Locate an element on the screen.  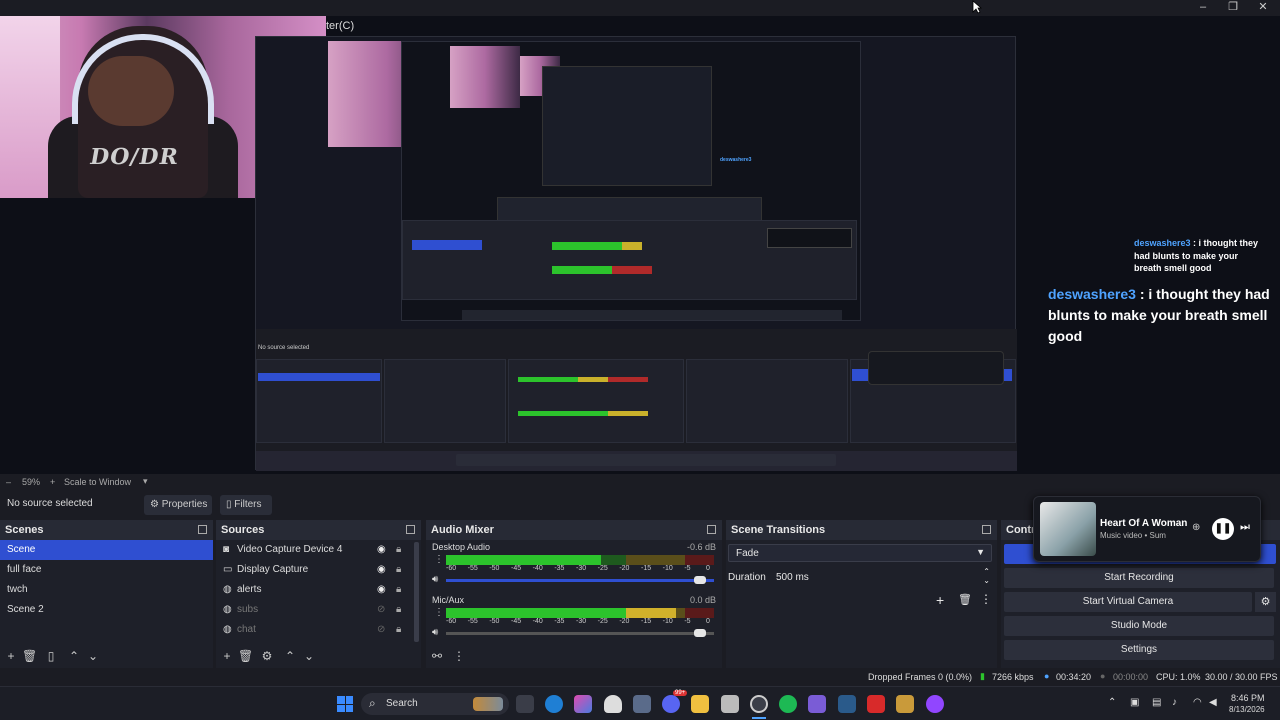
settings-button: Settings is located at coordinates (1139, 650).